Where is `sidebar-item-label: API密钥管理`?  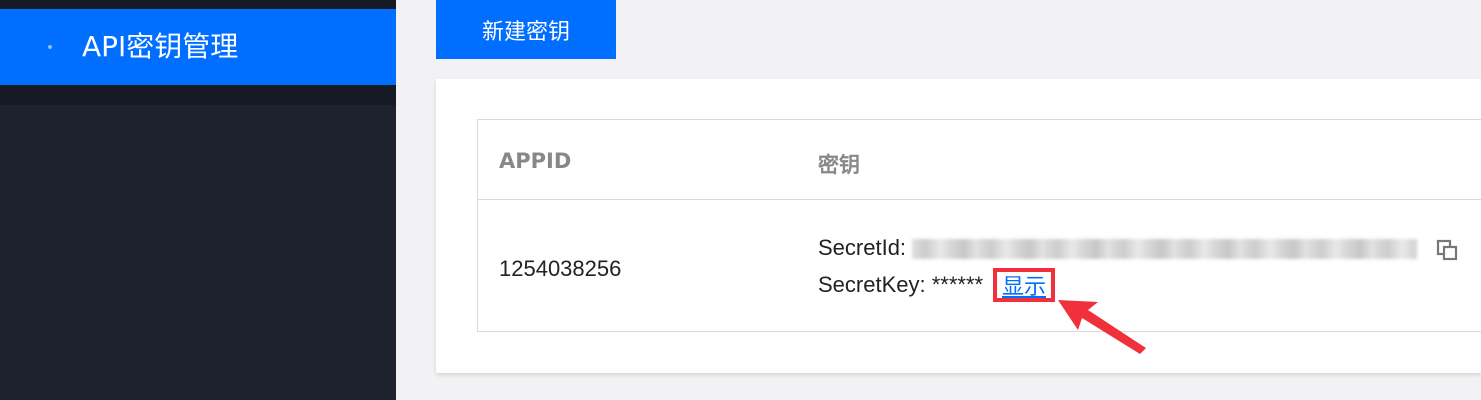
sidebar-item-label: API密钥管理 is located at coordinates (160, 46).